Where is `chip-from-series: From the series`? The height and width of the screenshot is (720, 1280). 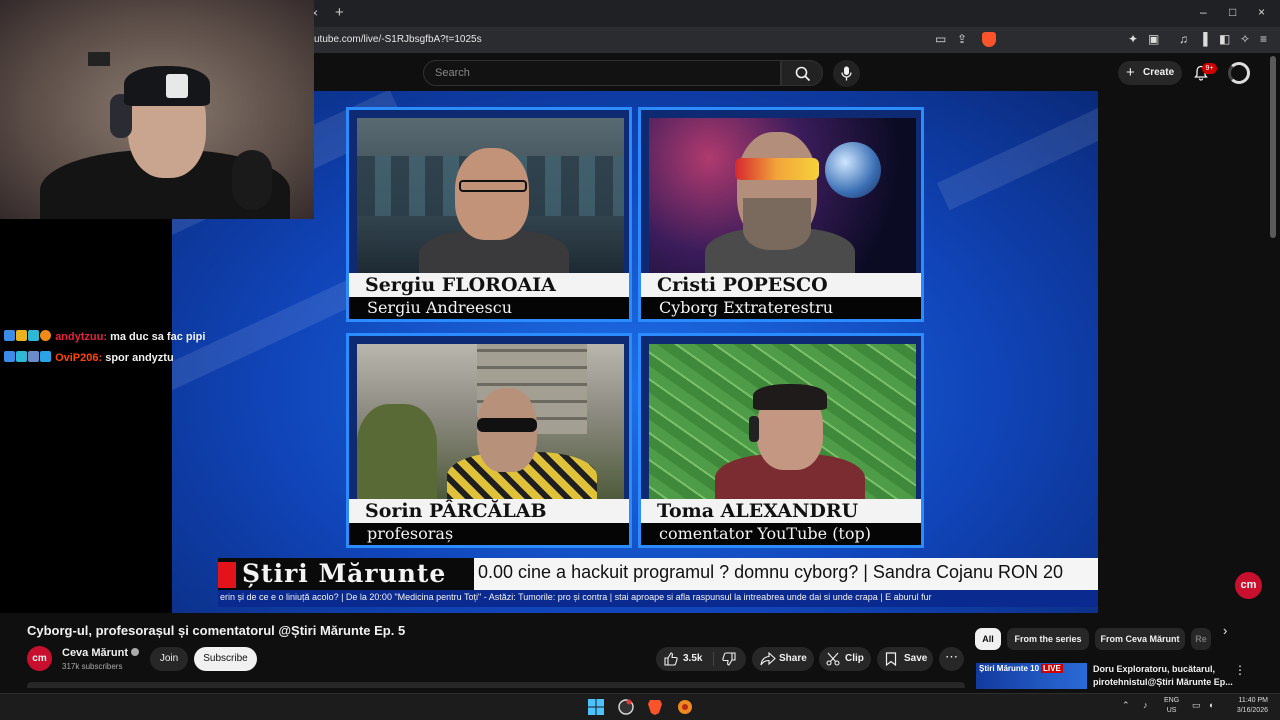 chip-from-series: From the series is located at coordinates (1048, 639).